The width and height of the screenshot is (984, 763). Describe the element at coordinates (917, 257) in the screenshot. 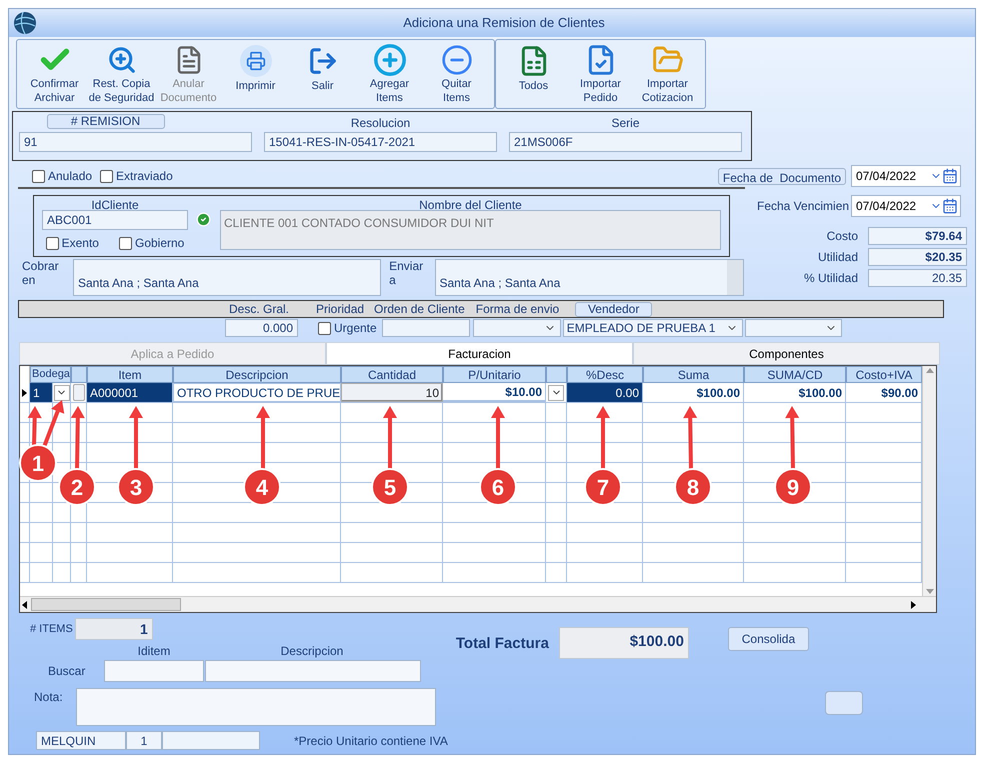

I see `total-field: $20.35` at that location.